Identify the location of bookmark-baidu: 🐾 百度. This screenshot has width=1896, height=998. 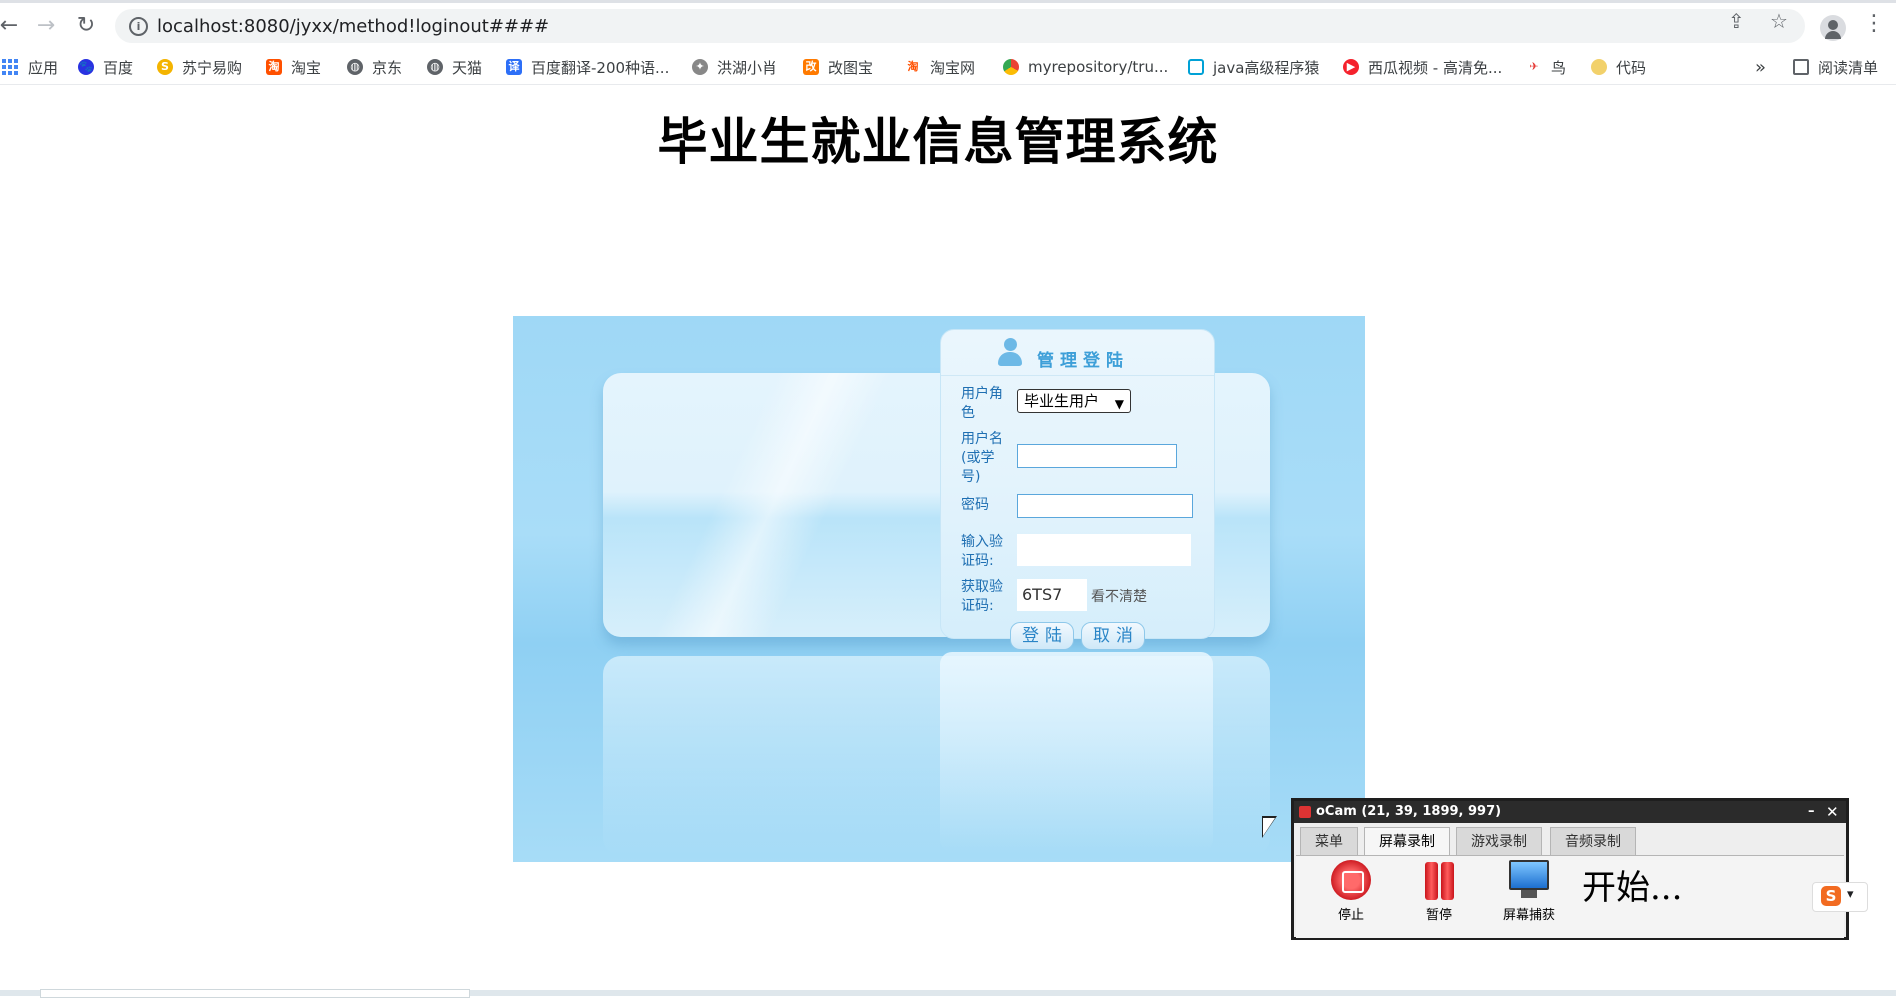
(105, 67).